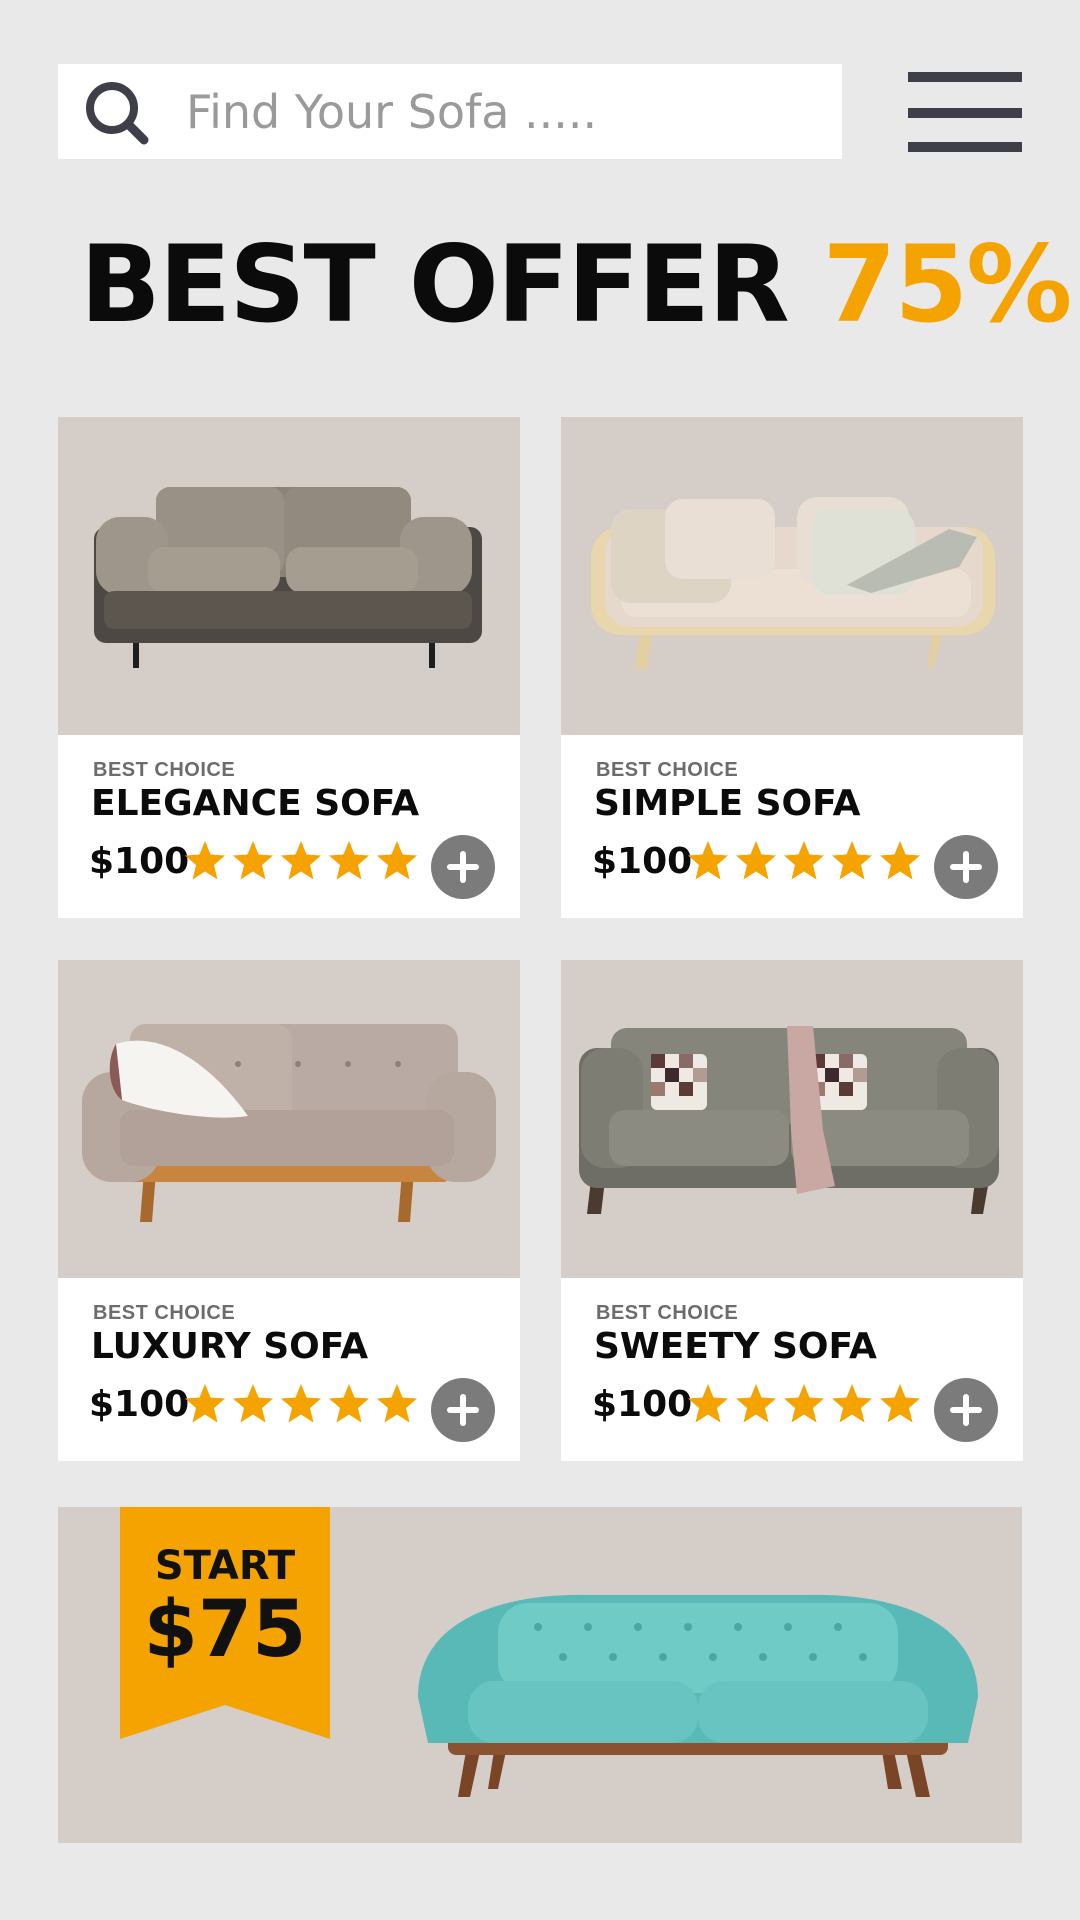  I want to click on product-card: BEST CHOICE ELEGANCE SOFA $100, so click(289, 667).